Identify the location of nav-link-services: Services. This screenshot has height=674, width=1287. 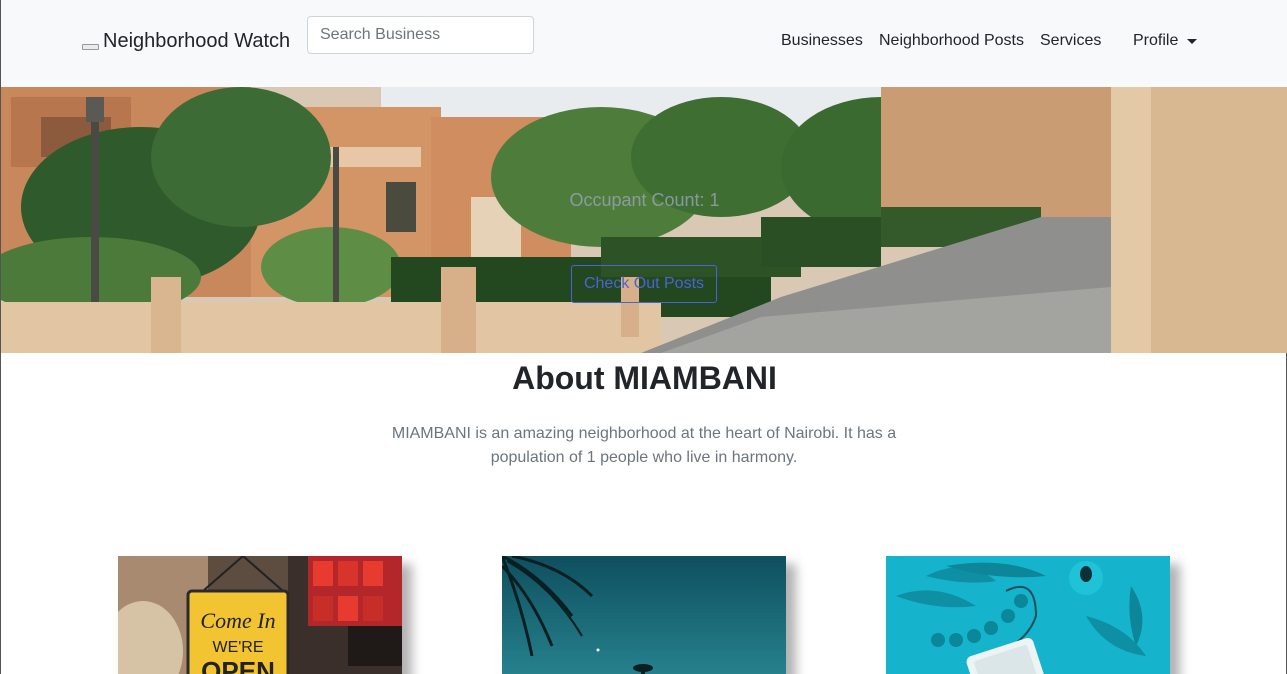
(1070, 41).